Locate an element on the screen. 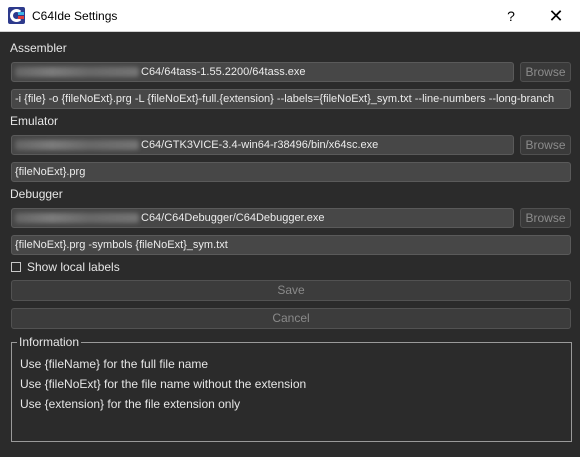 The height and width of the screenshot is (457, 580). debugger-browse-button: Browse is located at coordinates (545, 218).